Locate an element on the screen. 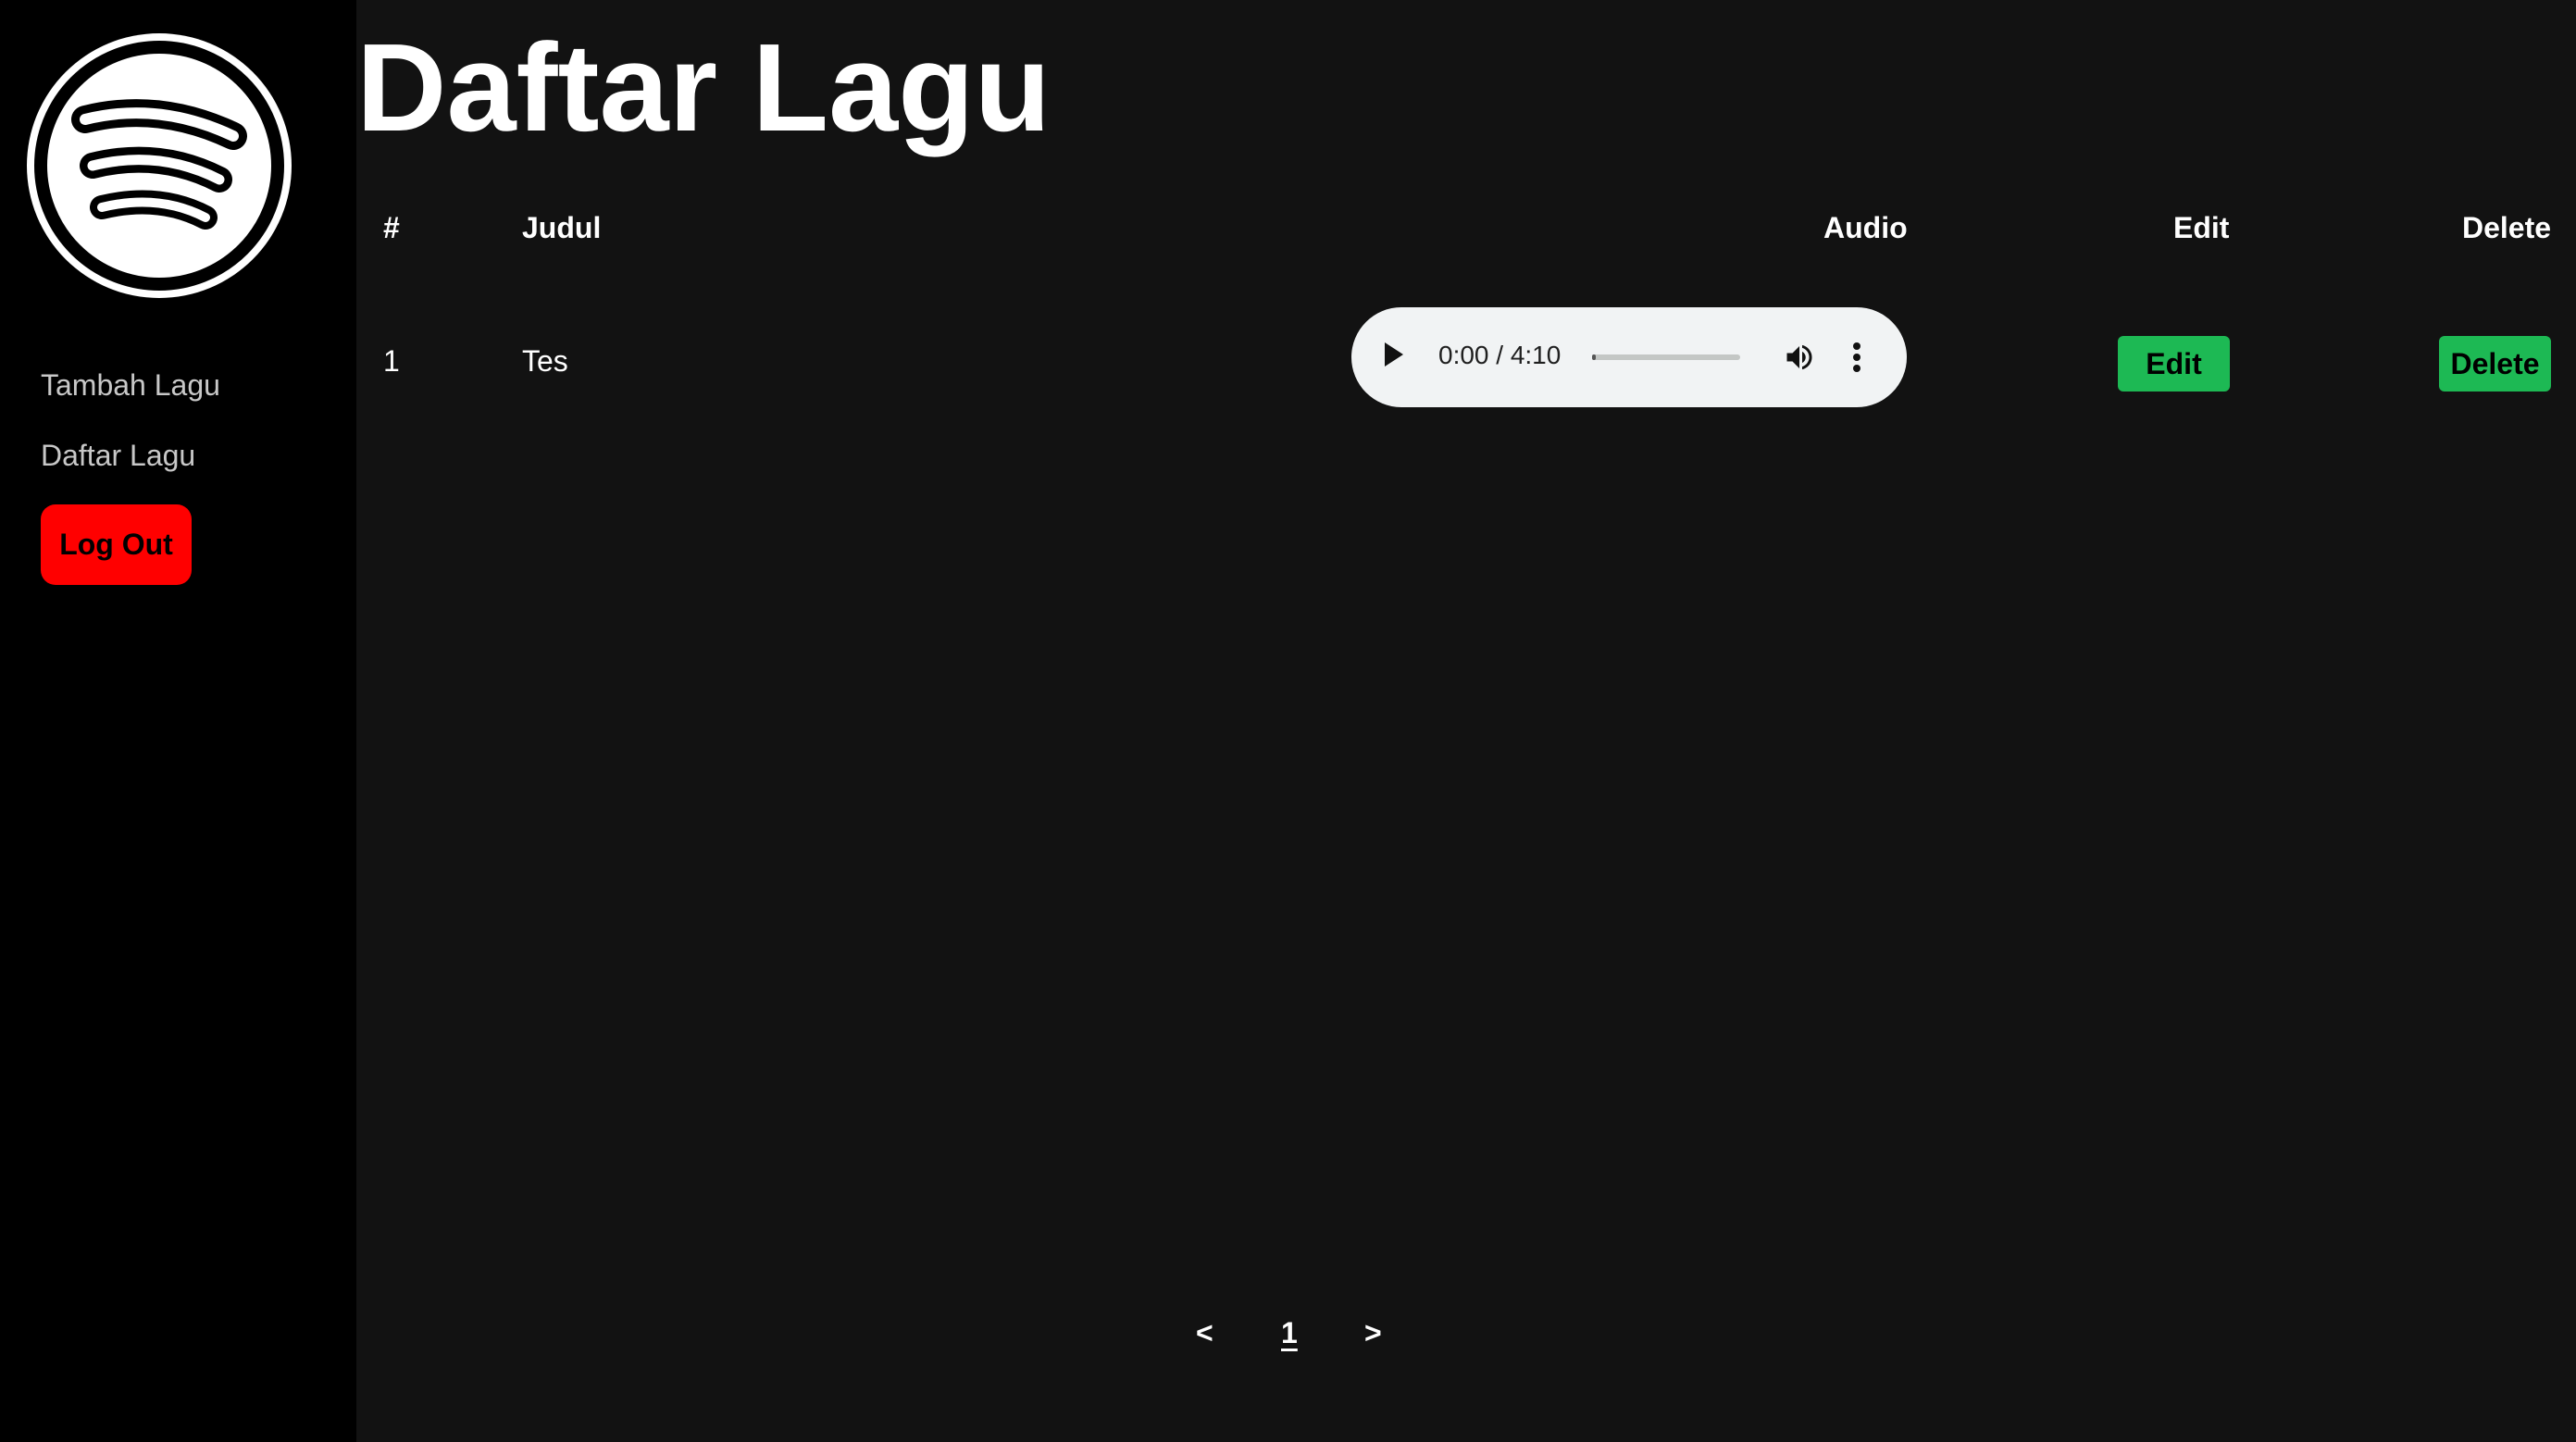 This screenshot has width=2576, height=1442. edit-button: Edit is located at coordinates (2174, 364).